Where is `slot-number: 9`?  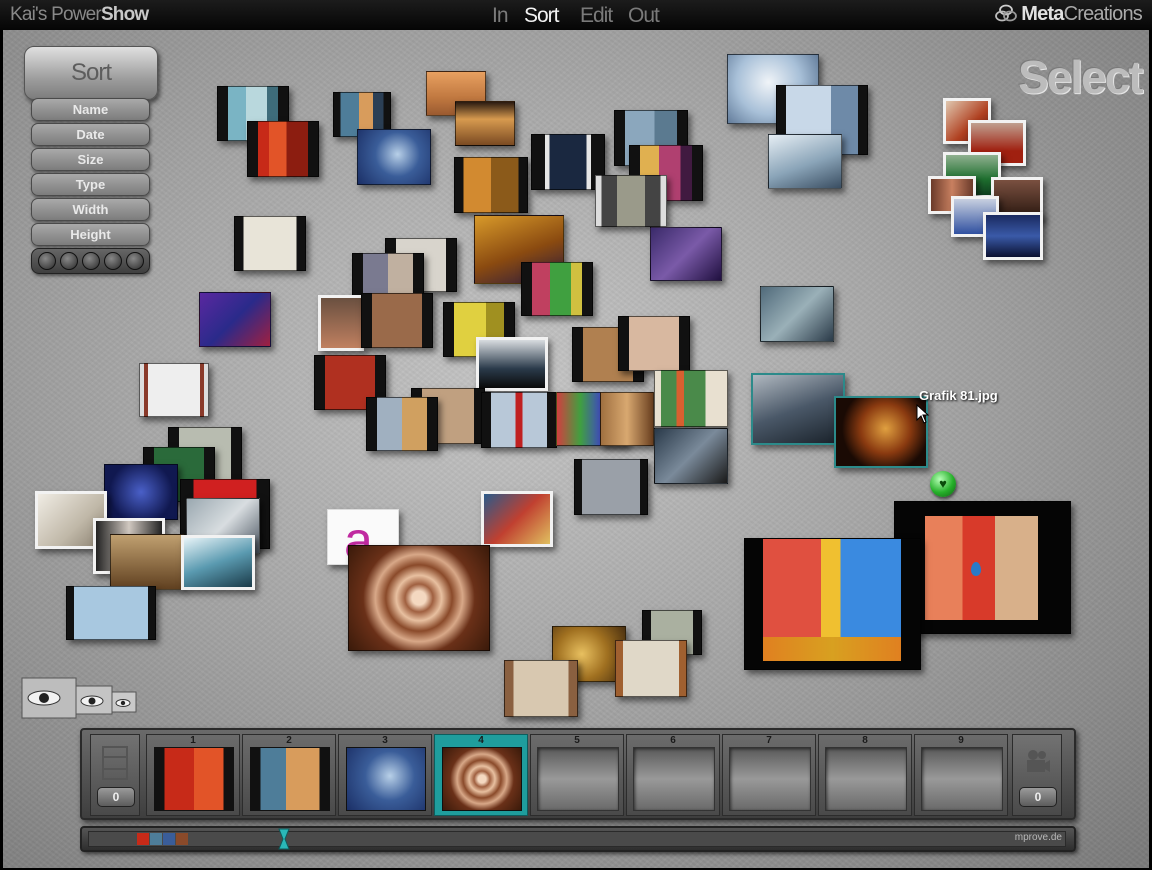 slot-number: 9 is located at coordinates (961, 740).